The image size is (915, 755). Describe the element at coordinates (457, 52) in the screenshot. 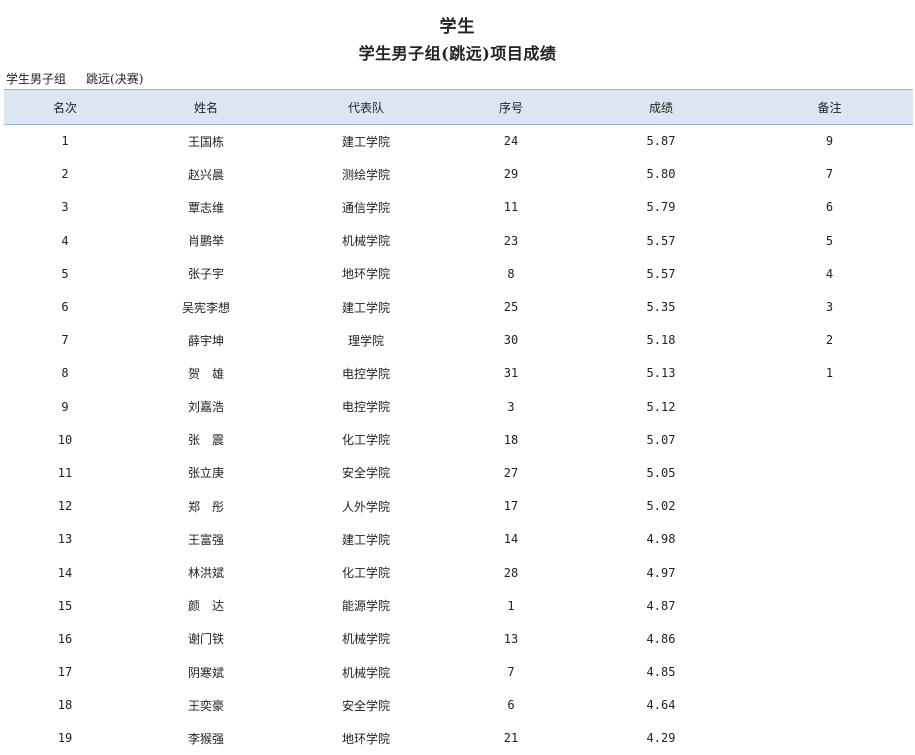

I see `page-subtitle: 学生男子组(跳远)项目成绩` at that location.